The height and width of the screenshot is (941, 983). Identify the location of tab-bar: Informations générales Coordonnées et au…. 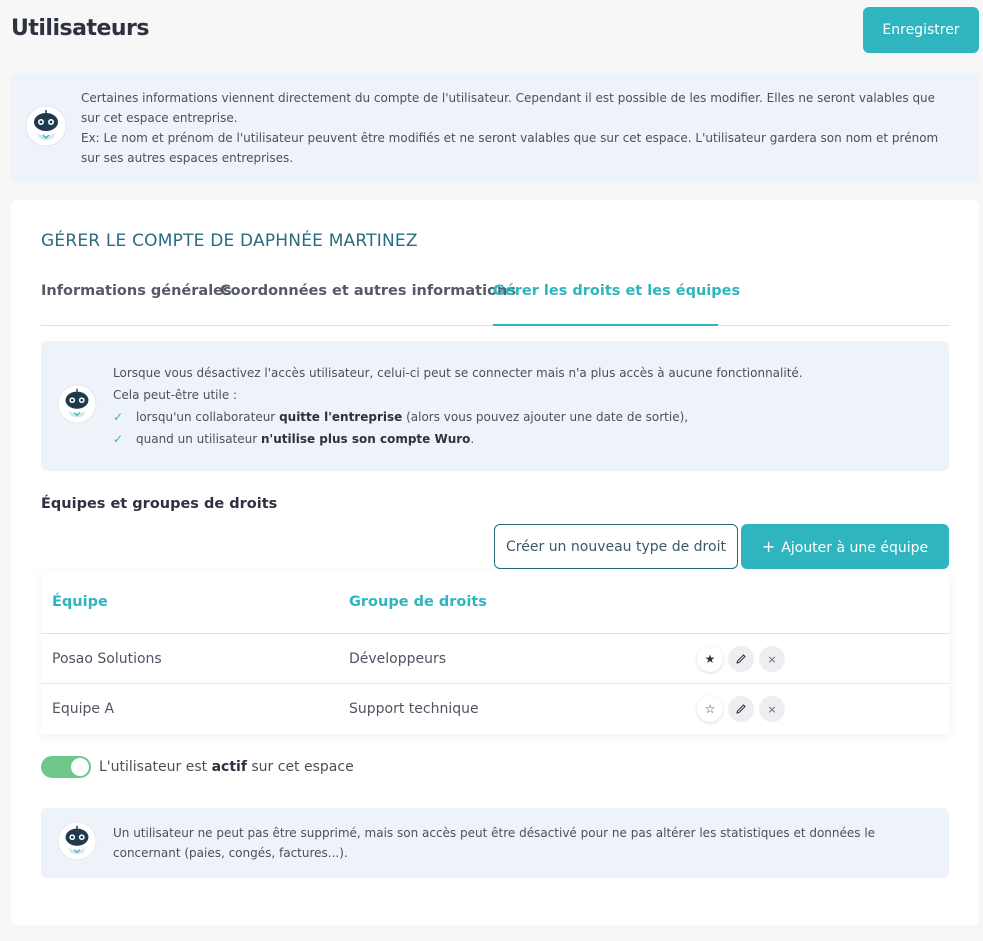
(495, 304).